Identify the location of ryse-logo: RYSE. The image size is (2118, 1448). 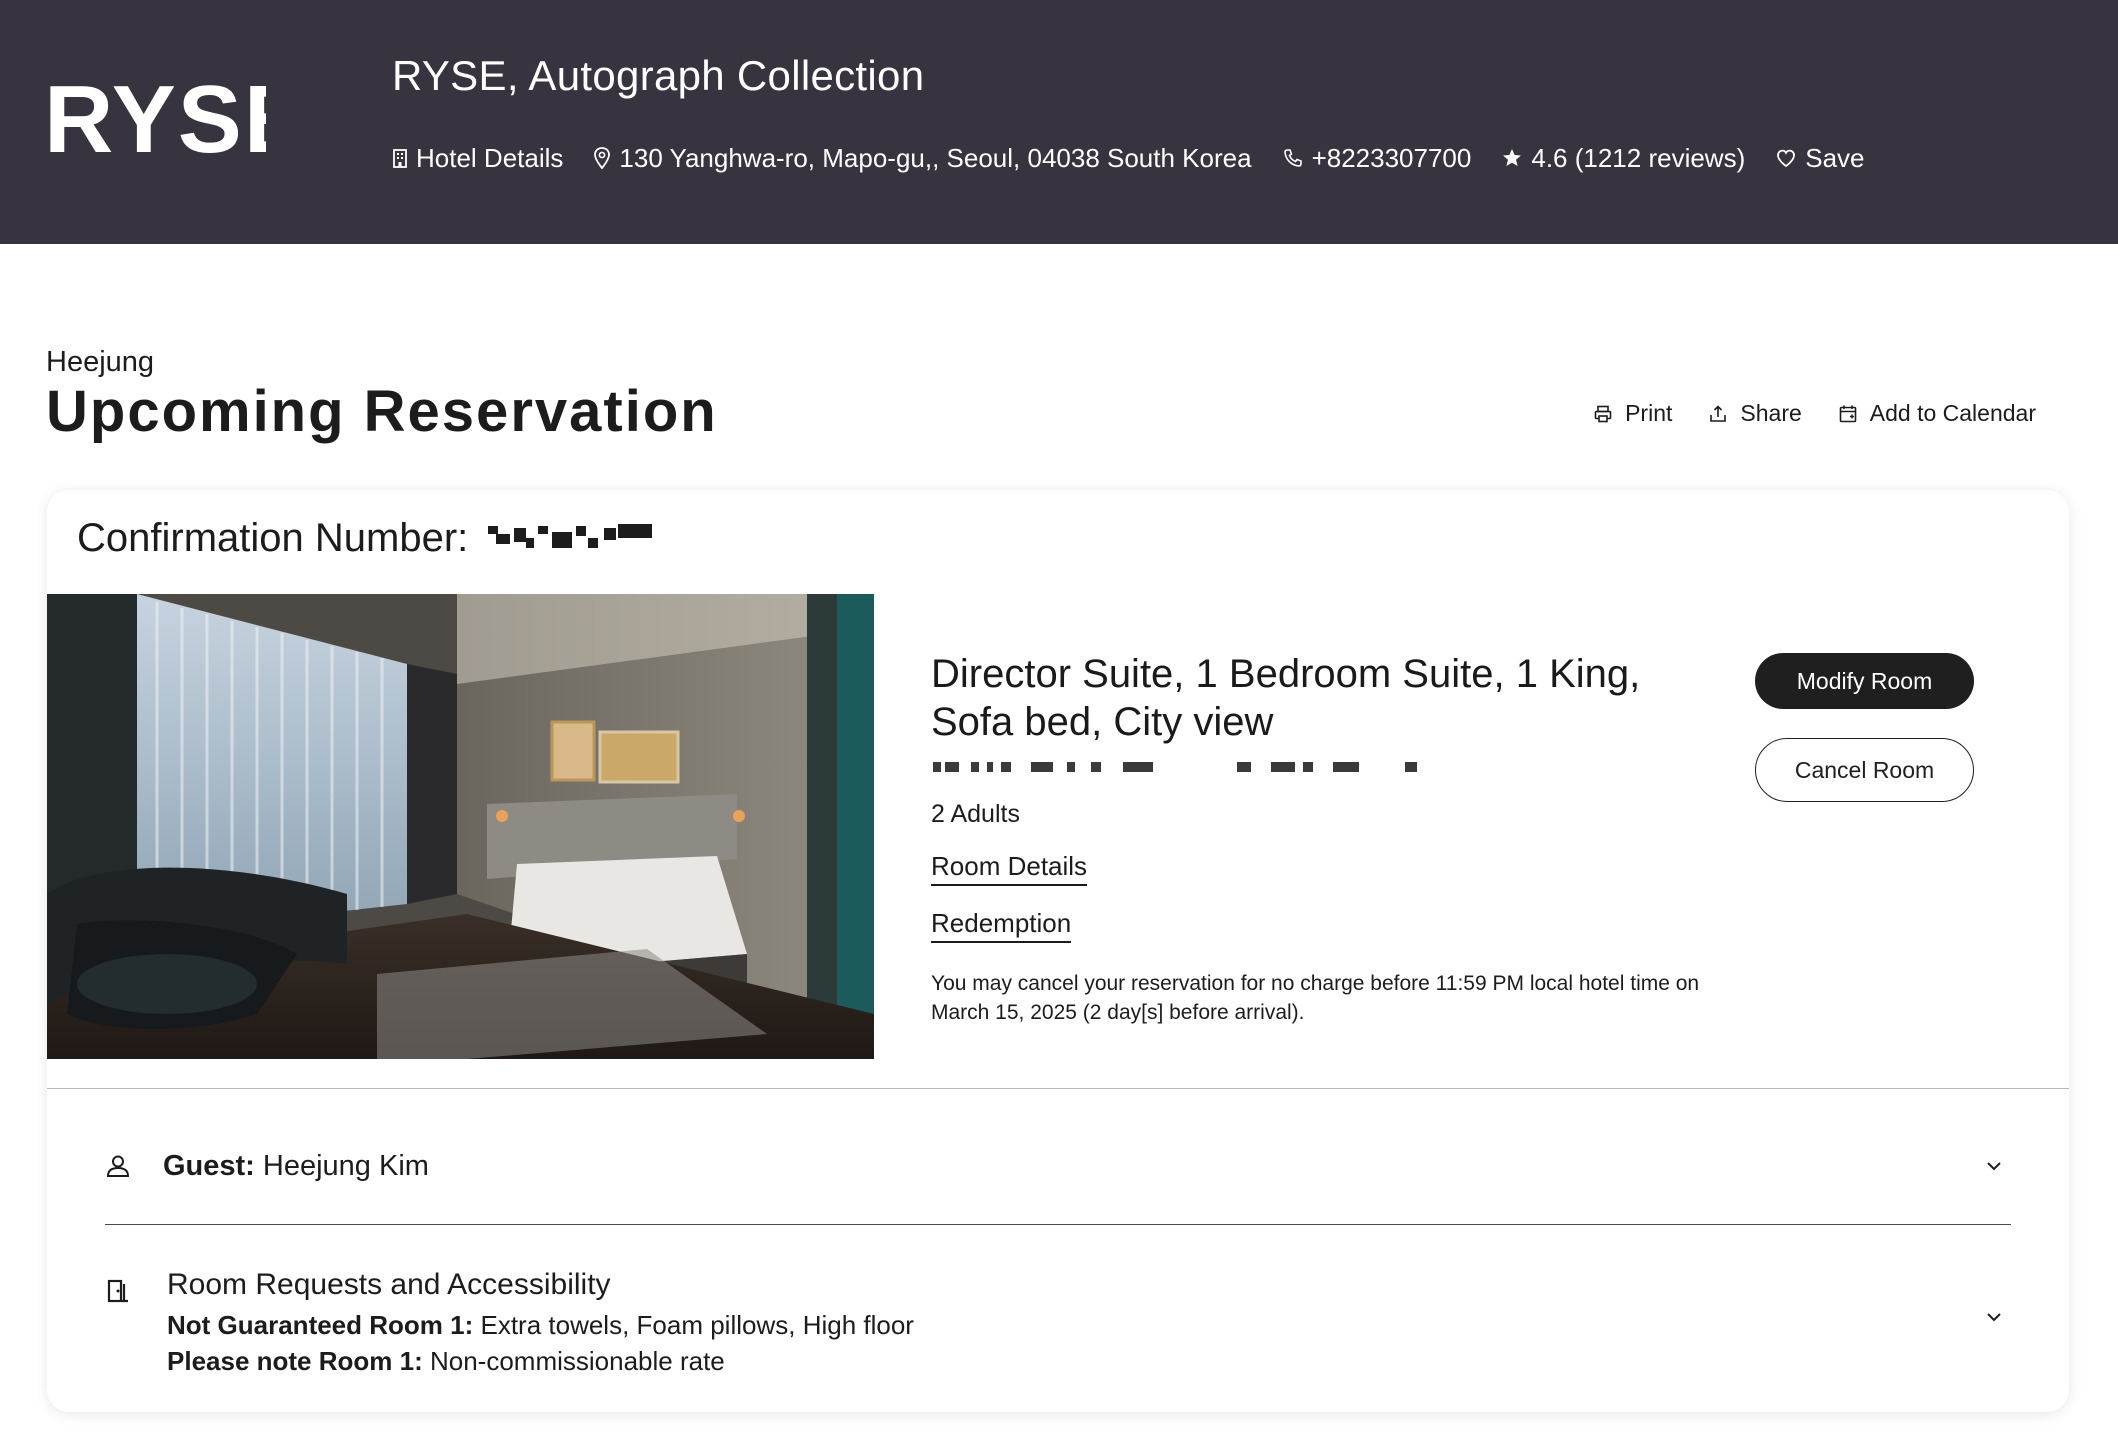
(155, 117).